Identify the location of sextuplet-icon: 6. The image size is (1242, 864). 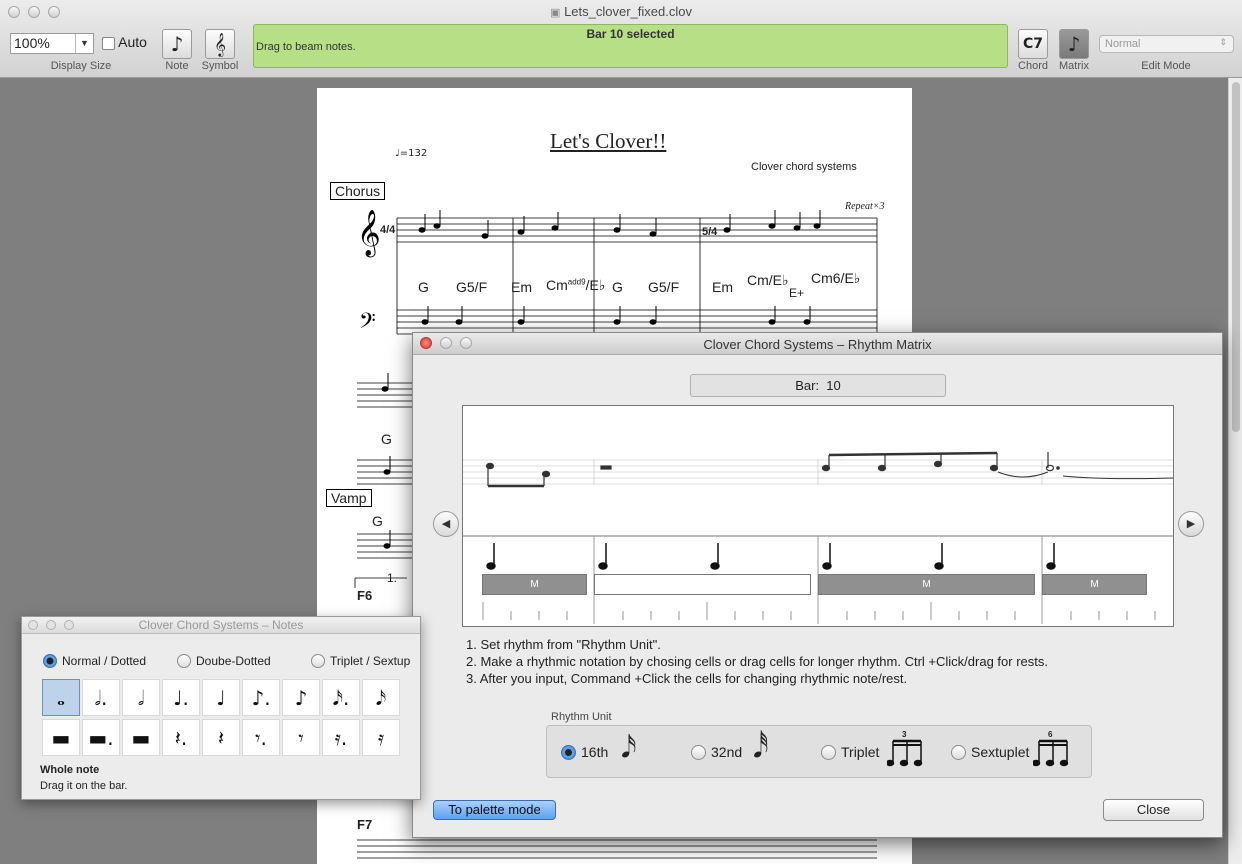
(1051, 750).